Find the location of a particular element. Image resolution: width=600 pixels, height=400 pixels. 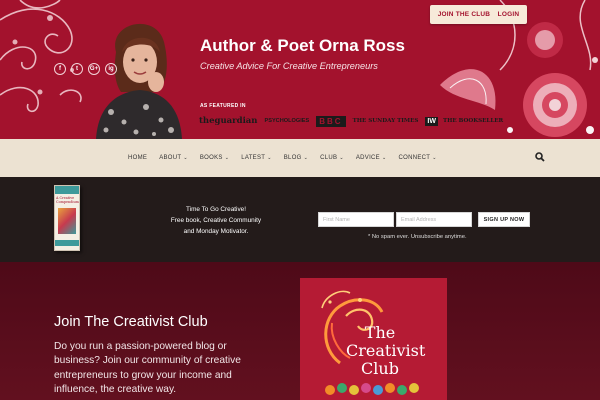

club-heading: Join The Creativist Club is located at coordinates (131, 322).